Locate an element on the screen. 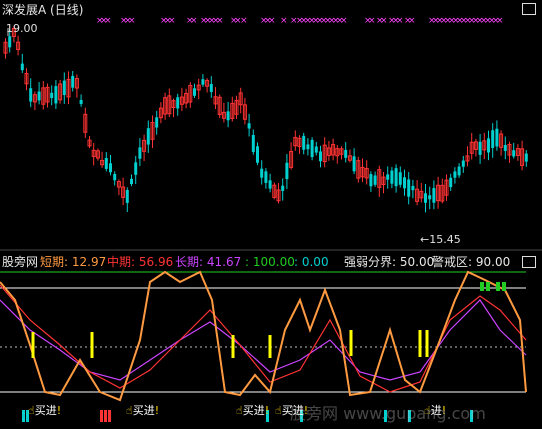 The height and width of the screenshot is (429, 542). high-price-label: 19.00 is located at coordinates (22, 28).